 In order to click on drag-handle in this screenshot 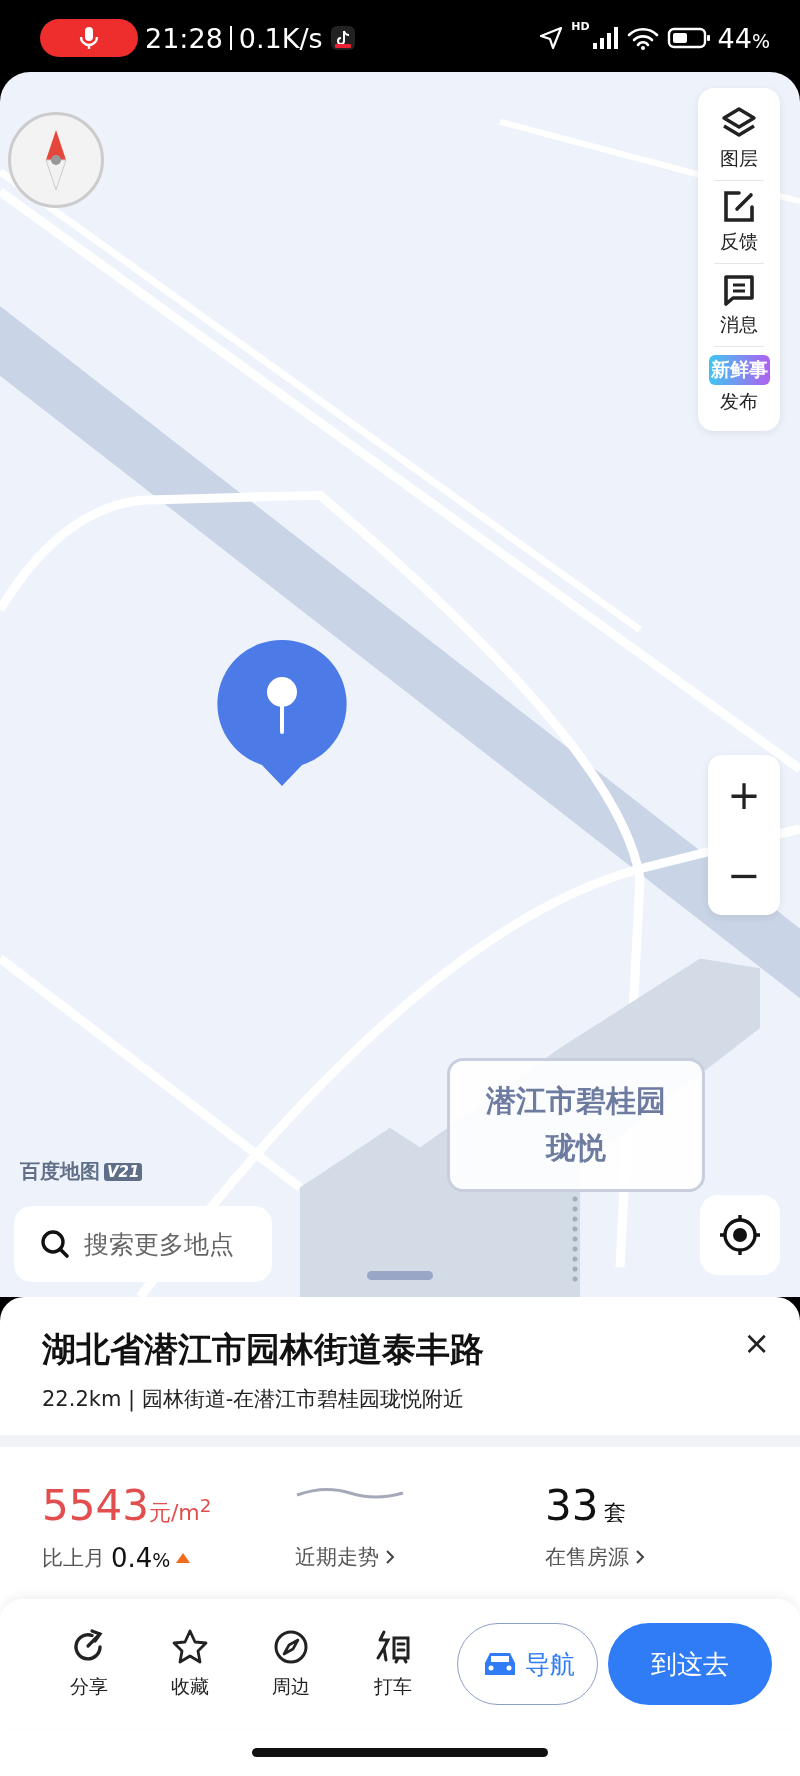, I will do `click(400, 1275)`.